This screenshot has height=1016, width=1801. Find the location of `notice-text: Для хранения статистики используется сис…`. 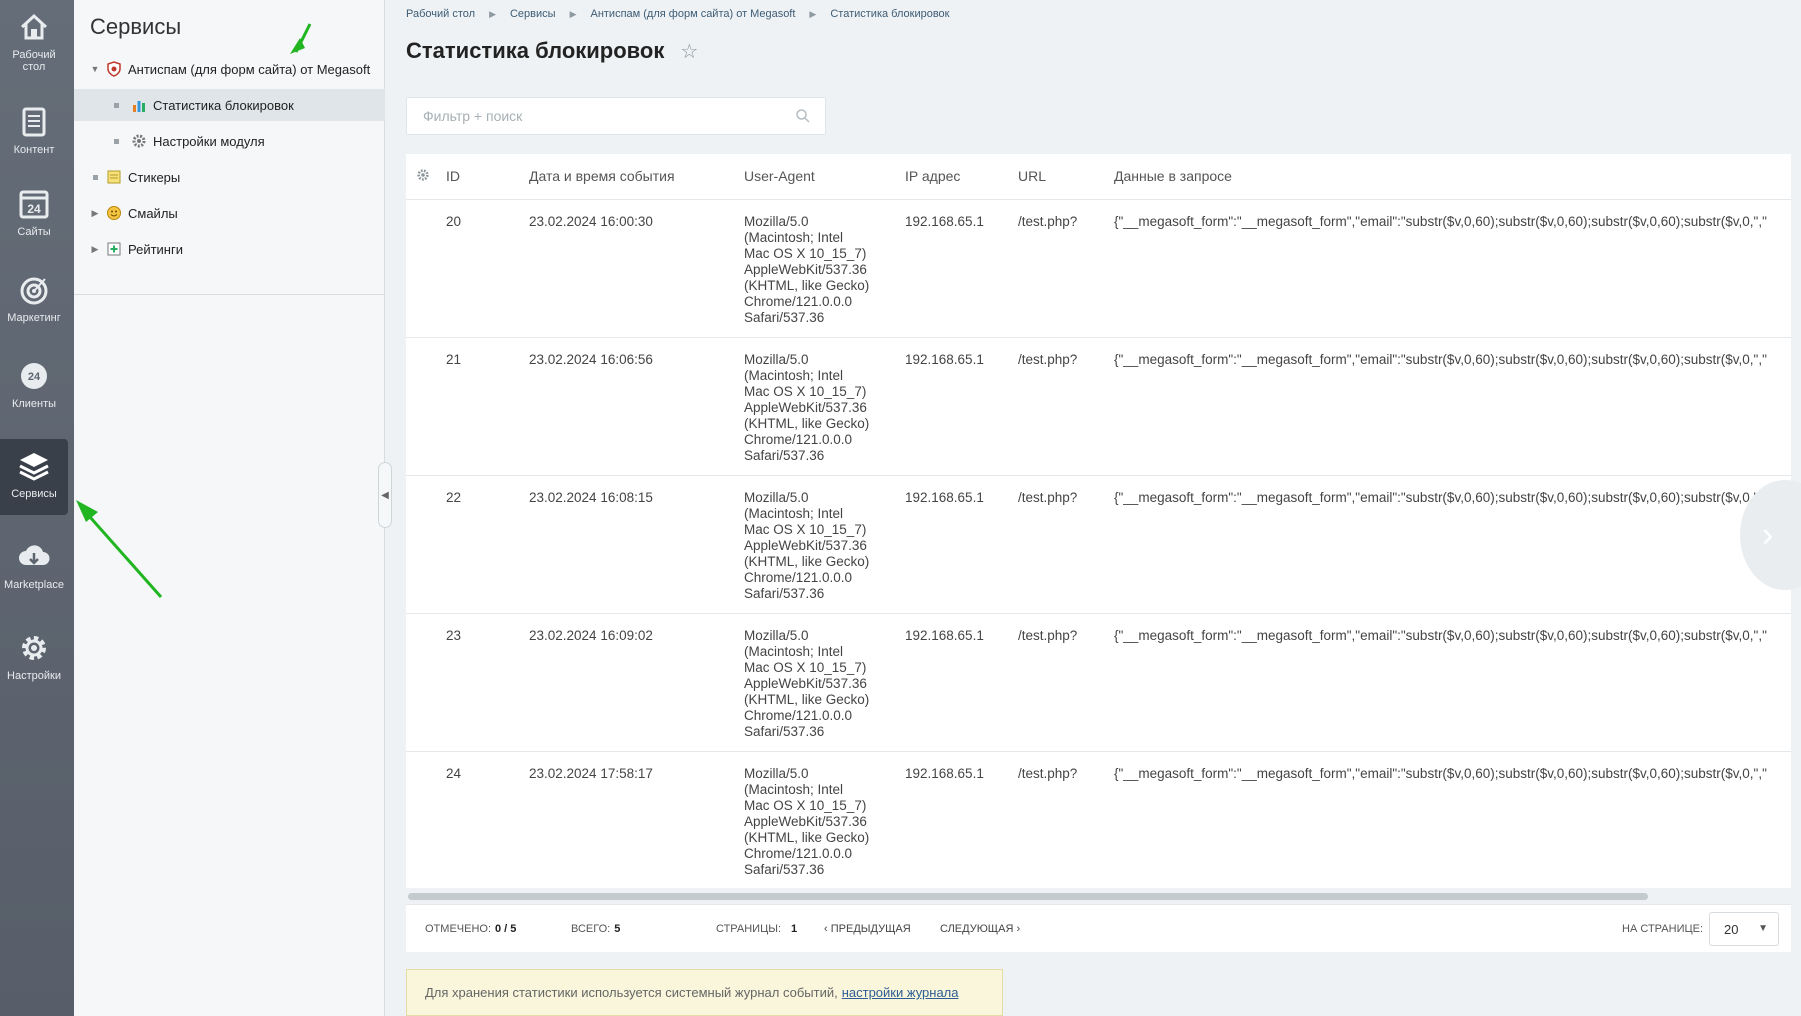

notice-text: Для хранения статистики используется сис… is located at coordinates (631, 992).